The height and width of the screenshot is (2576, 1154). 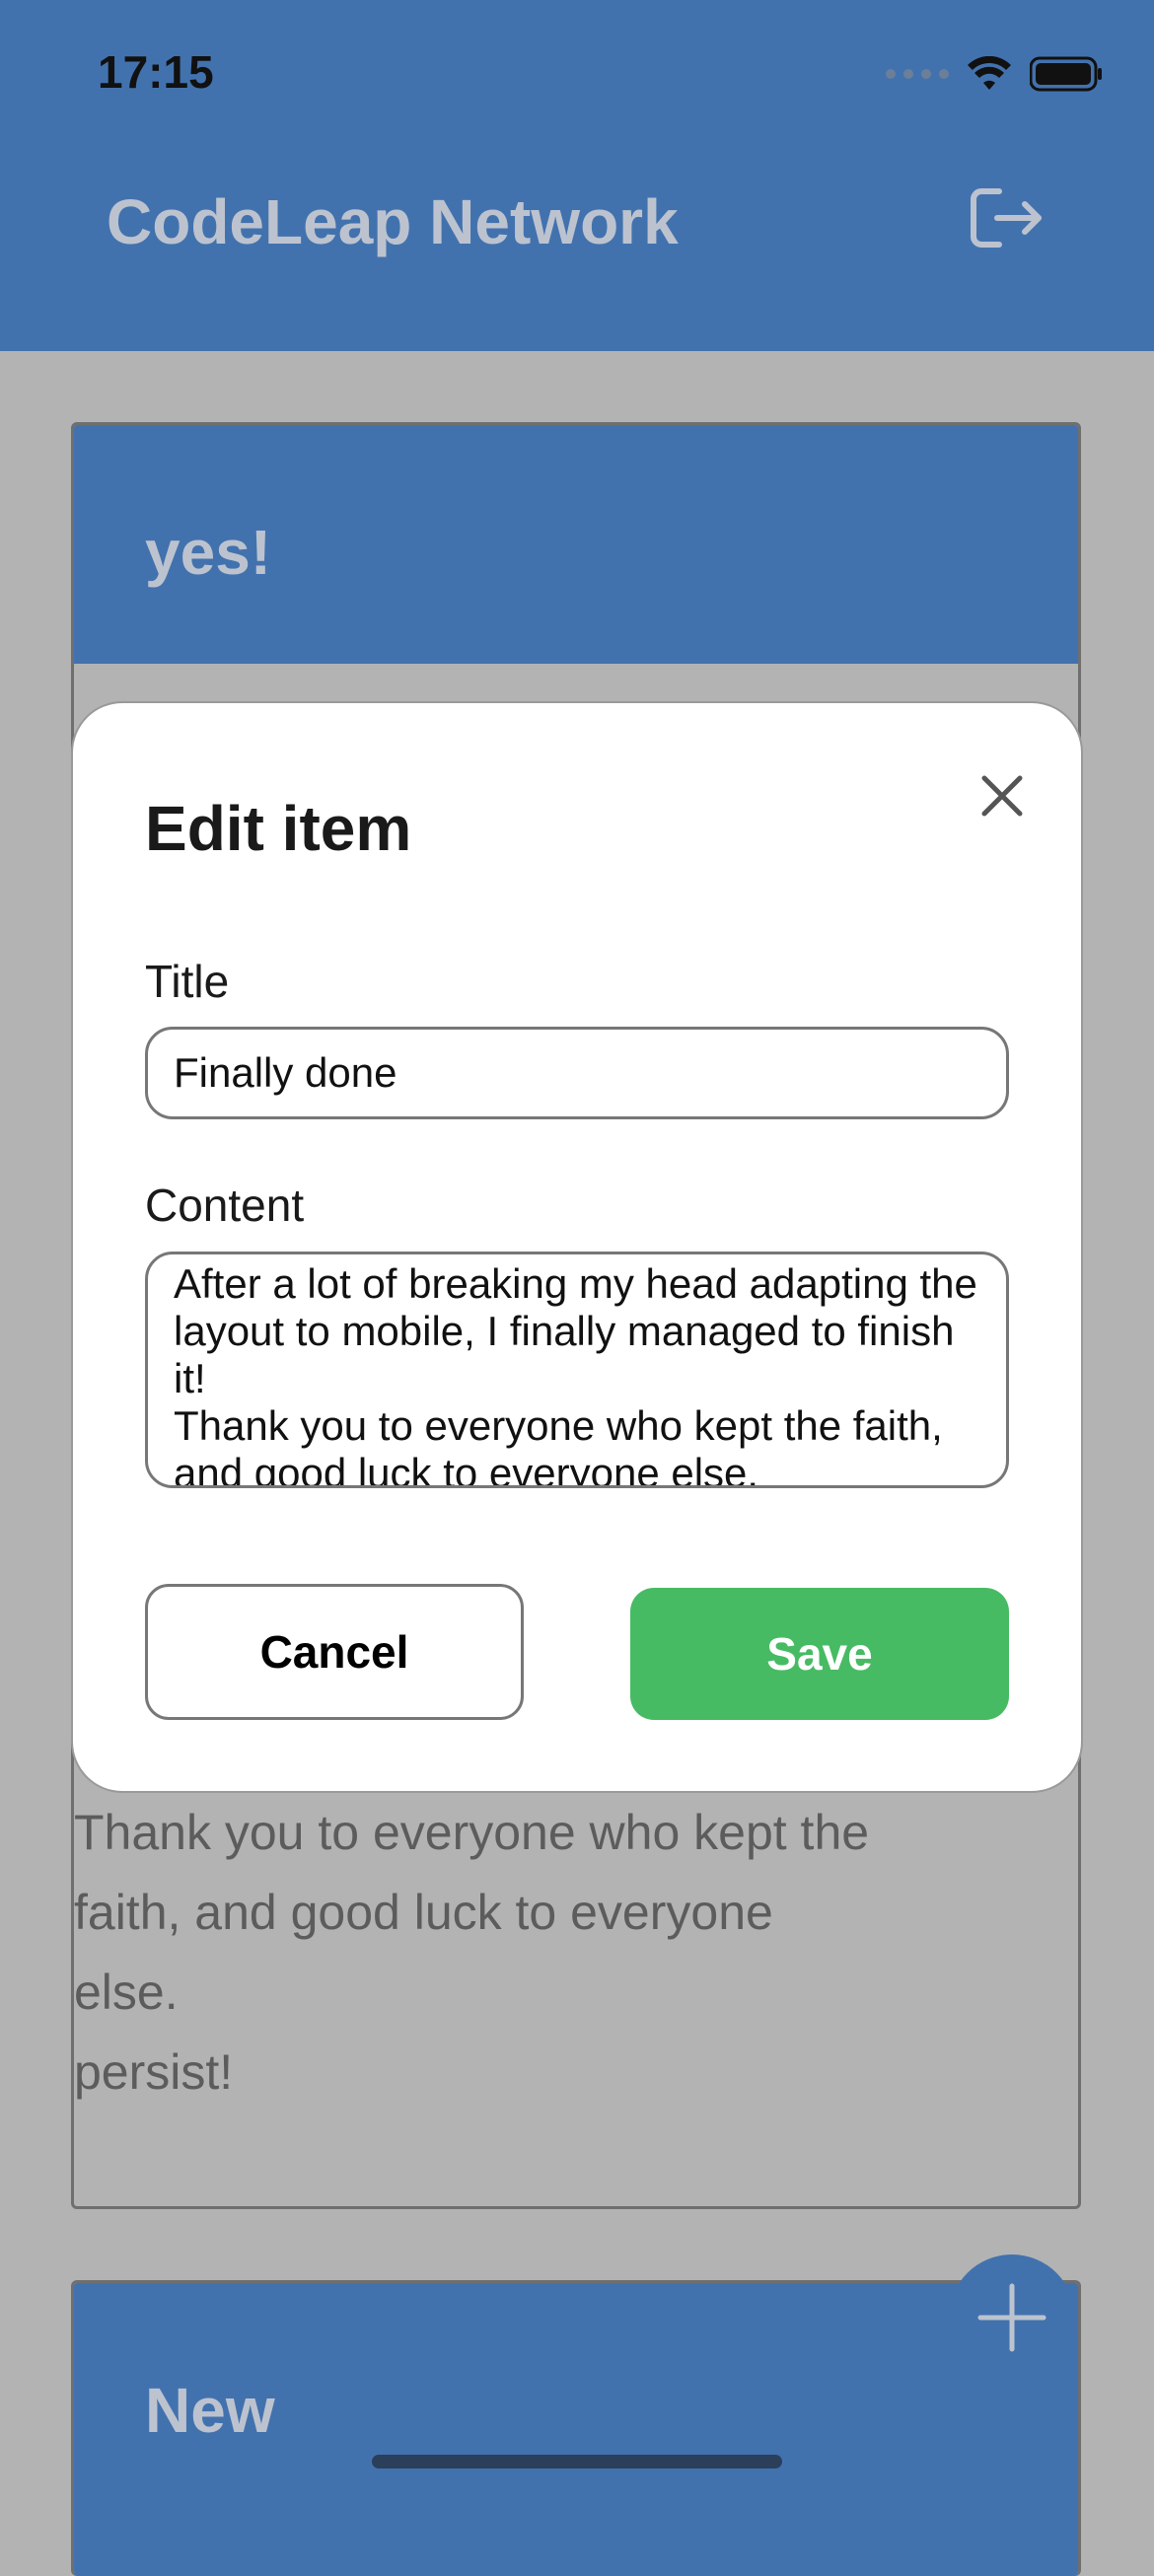 What do you see at coordinates (990, 73) in the screenshot?
I see `wifi-icon` at bounding box center [990, 73].